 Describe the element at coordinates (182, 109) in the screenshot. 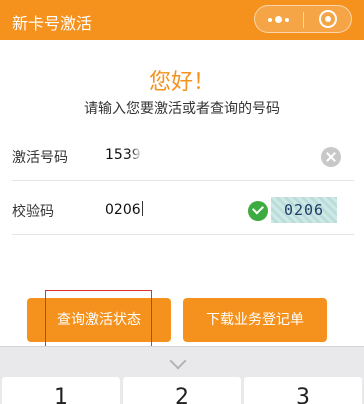

I see `instruction-text: 请输入您要激活或者查询的号码` at that location.